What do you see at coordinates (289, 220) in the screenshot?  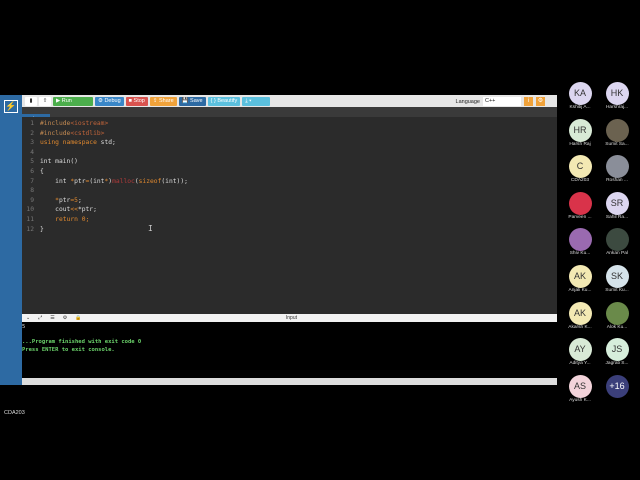 I see `code-line: 11 return 0;` at bounding box center [289, 220].